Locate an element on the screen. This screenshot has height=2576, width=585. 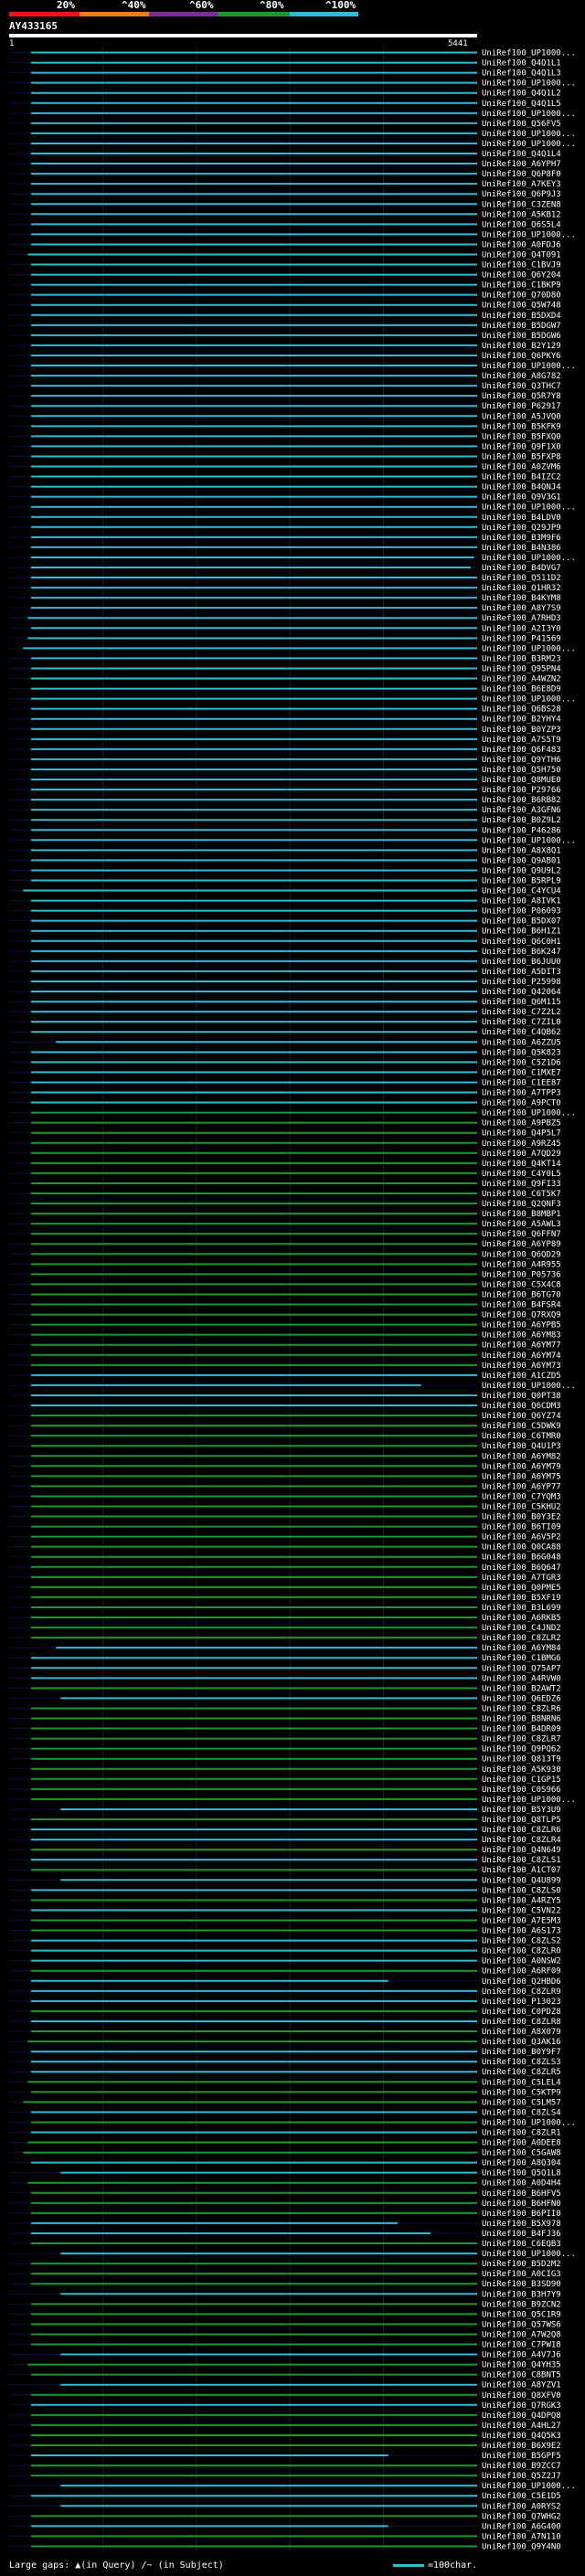
hit-label: UniRef100_A7TPP3 is located at coordinates (521, 1093).